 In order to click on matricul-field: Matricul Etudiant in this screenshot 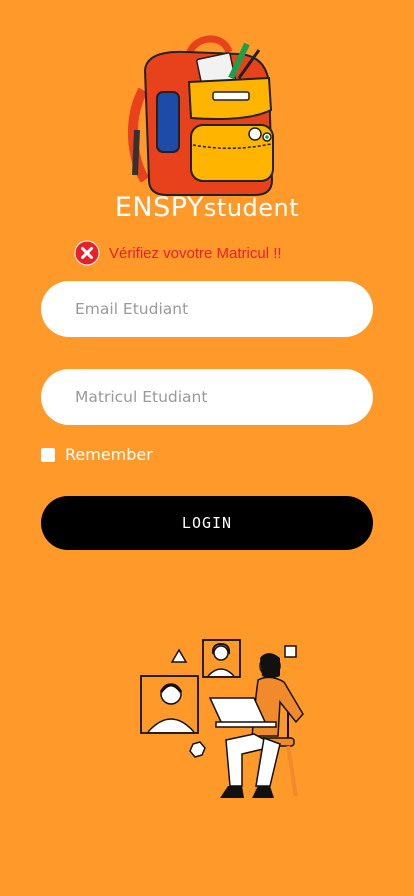, I will do `click(207, 397)`.